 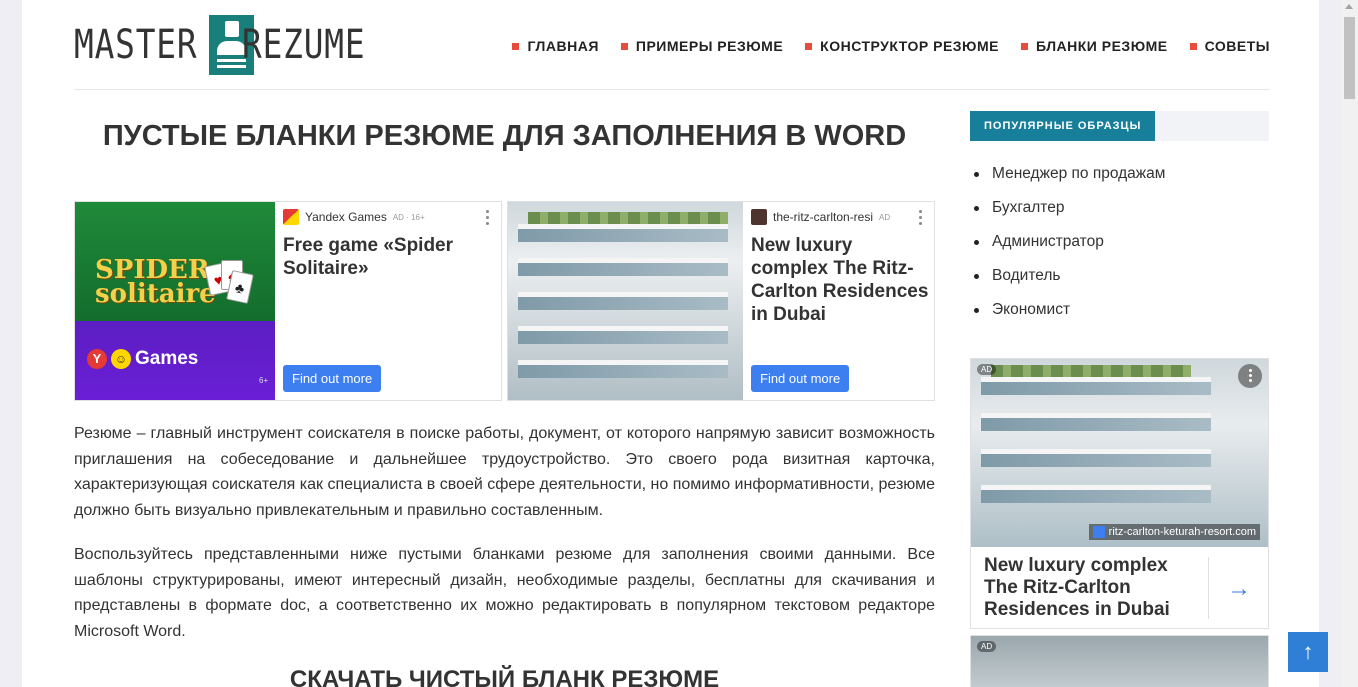 What do you see at coordinates (759, 217) in the screenshot?
I see `advertiser-icon` at bounding box center [759, 217].